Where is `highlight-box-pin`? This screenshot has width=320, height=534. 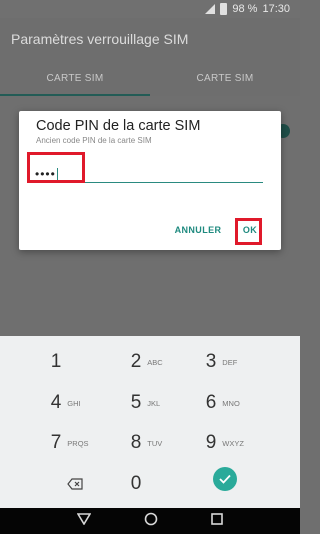
highlight-box-pin is located at coordinates (56, 167).